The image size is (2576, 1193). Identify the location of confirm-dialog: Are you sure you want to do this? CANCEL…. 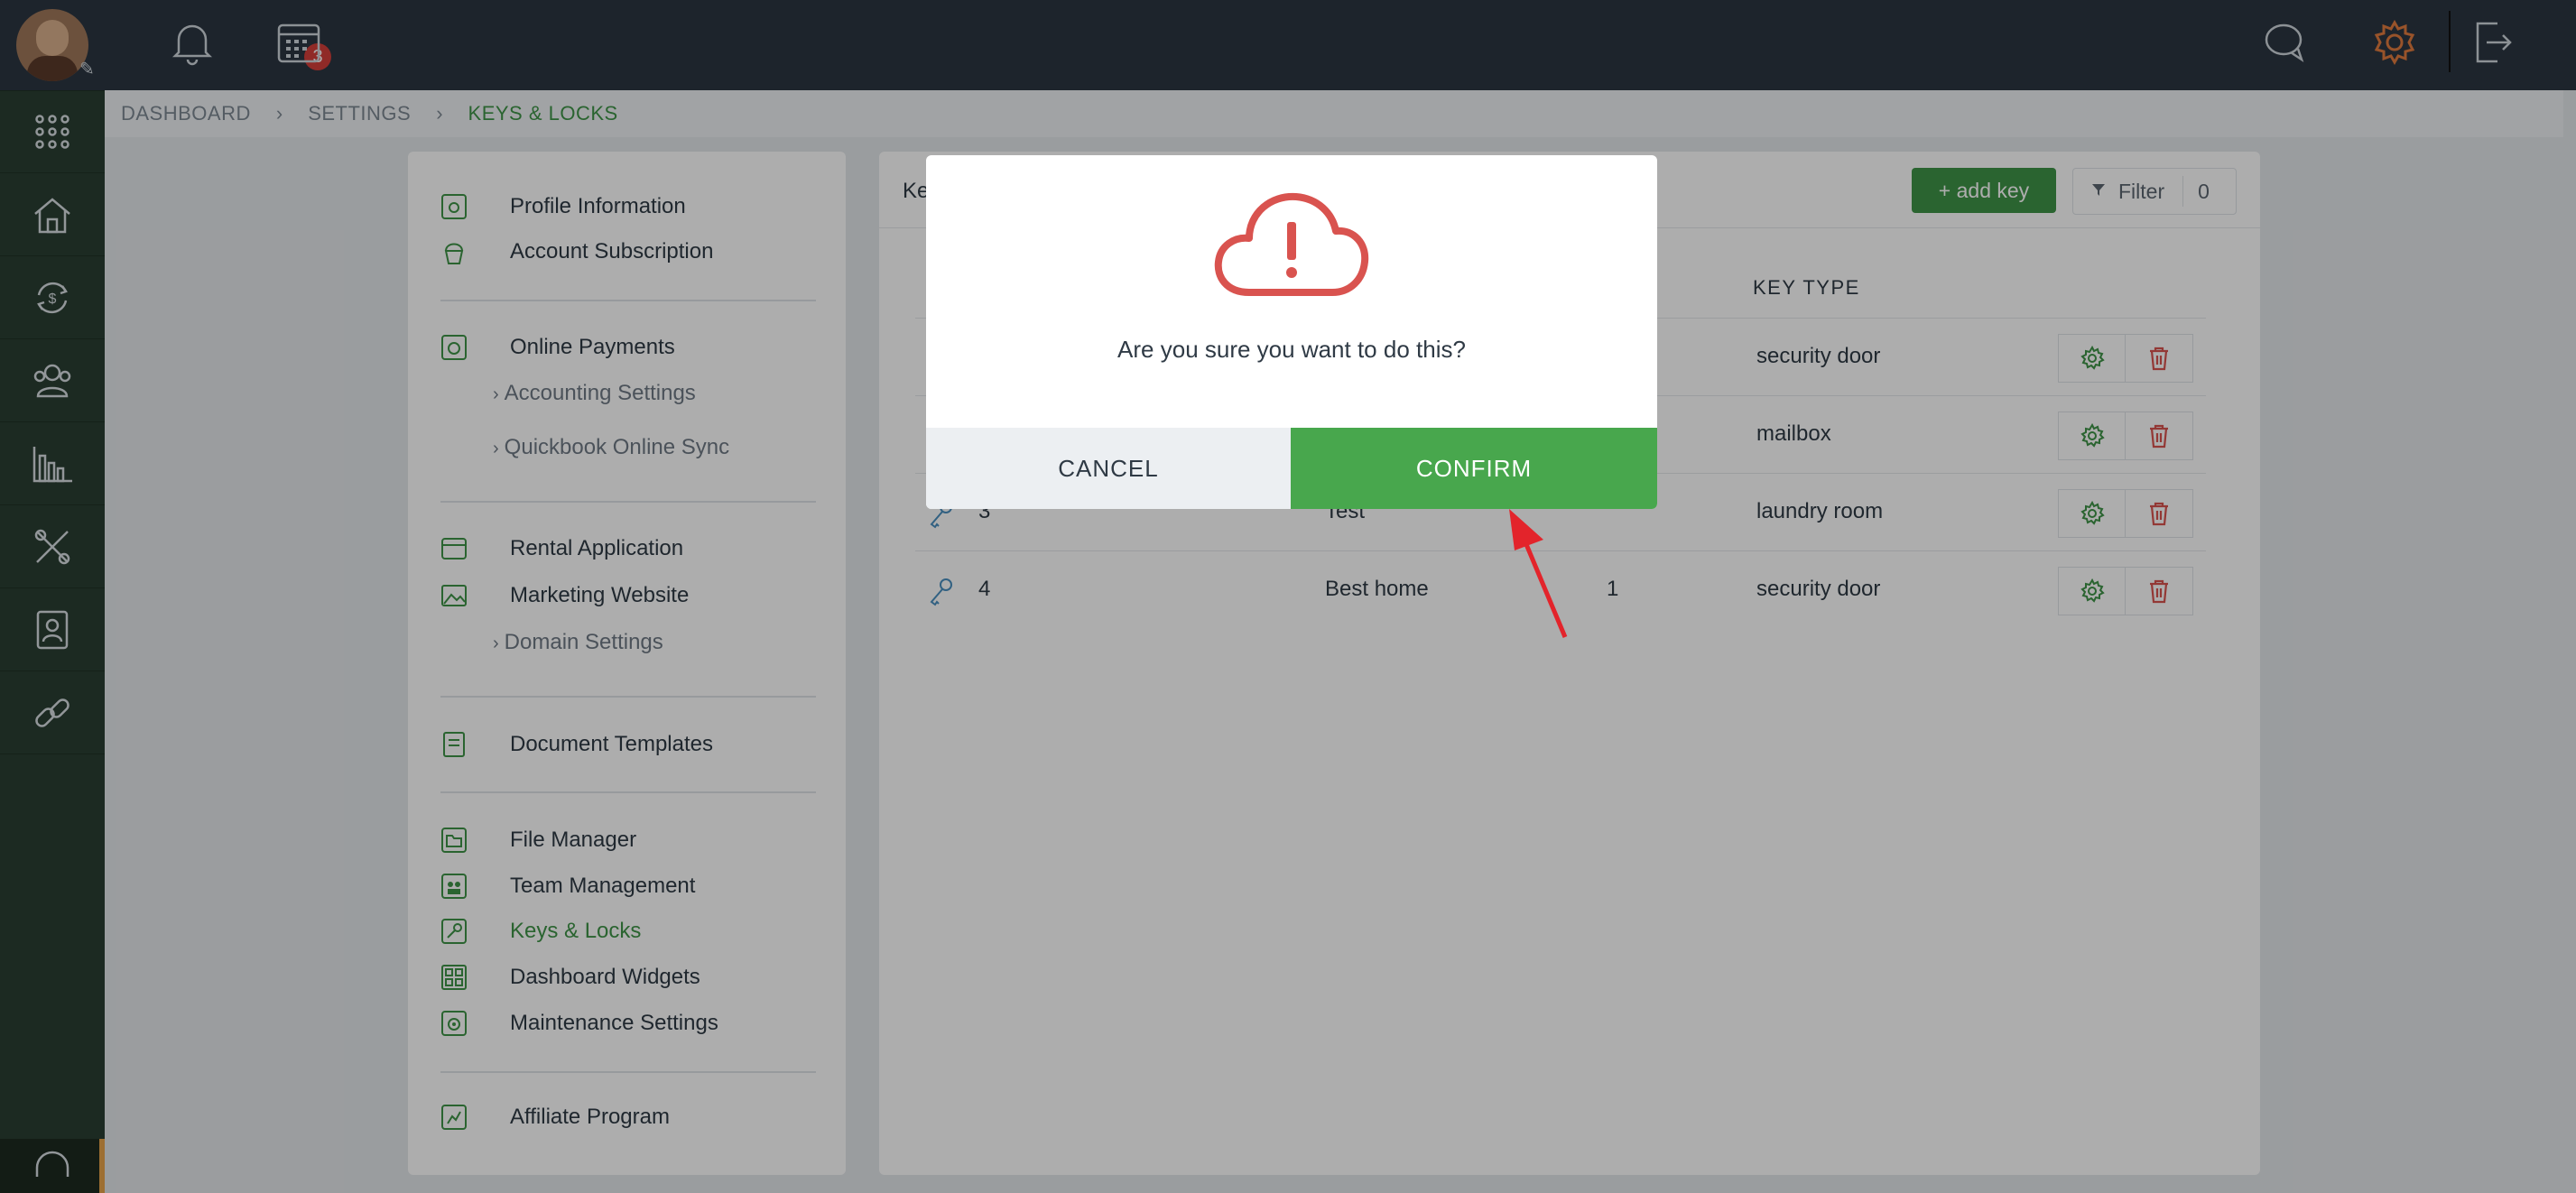
(1291, 332).